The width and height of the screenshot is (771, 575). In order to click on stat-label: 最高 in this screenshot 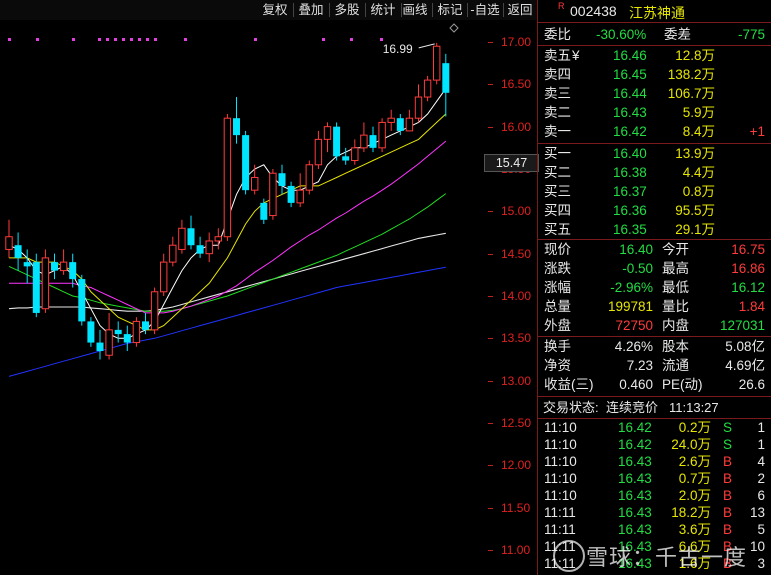, I will do `click(675, 268)`.